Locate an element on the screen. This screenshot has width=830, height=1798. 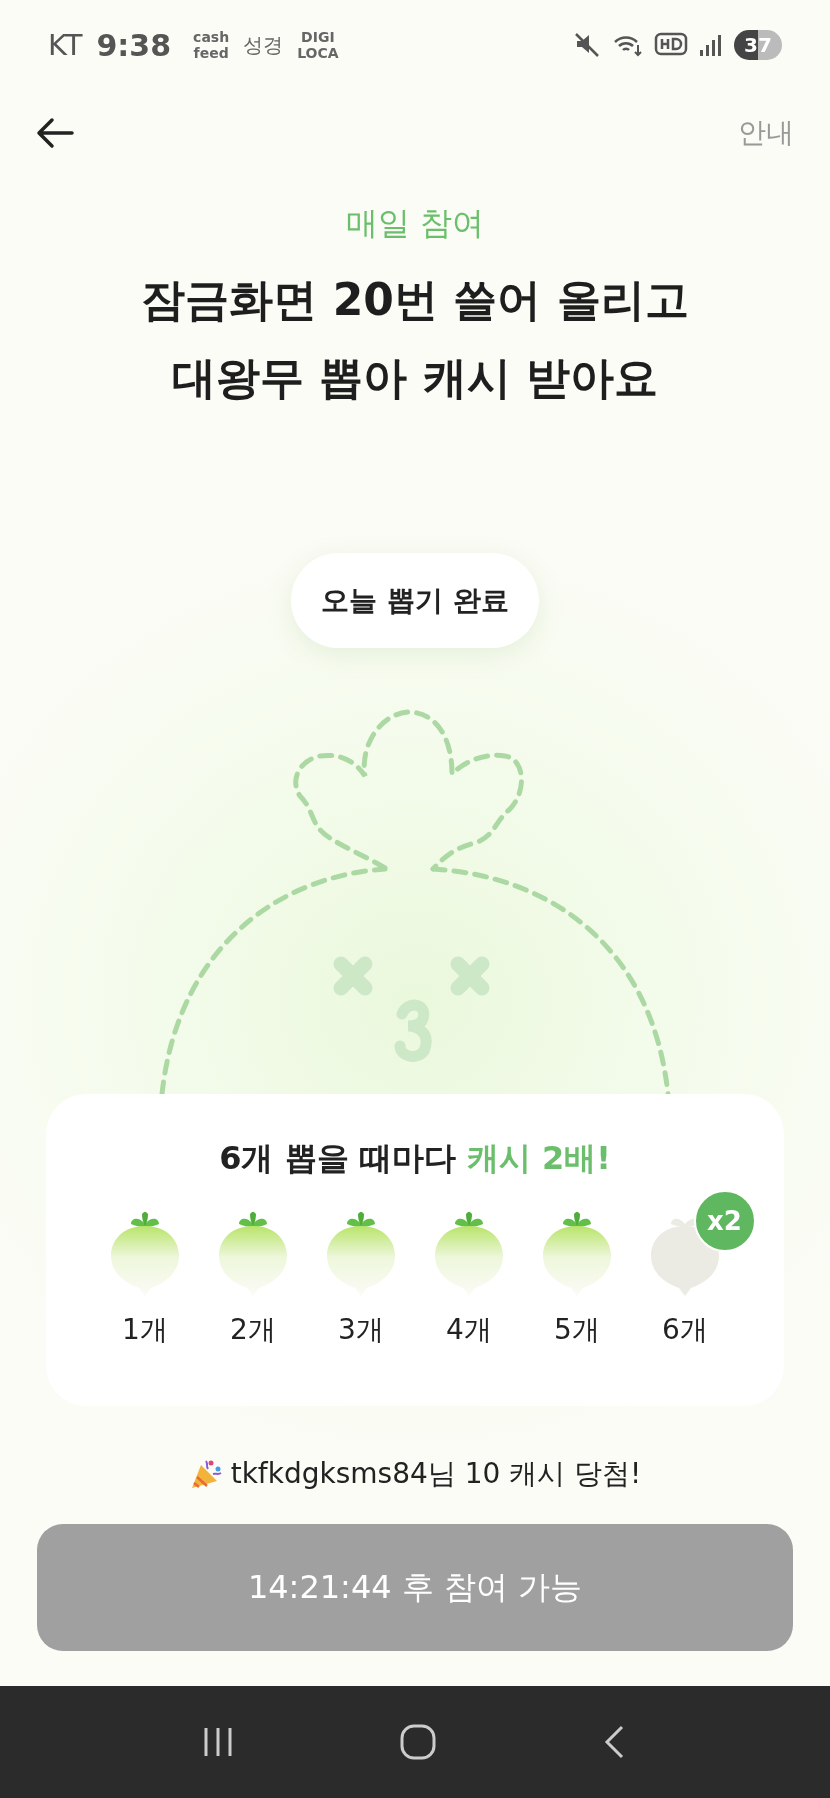
carrier-name: KT is located at coordinates (65, 45).